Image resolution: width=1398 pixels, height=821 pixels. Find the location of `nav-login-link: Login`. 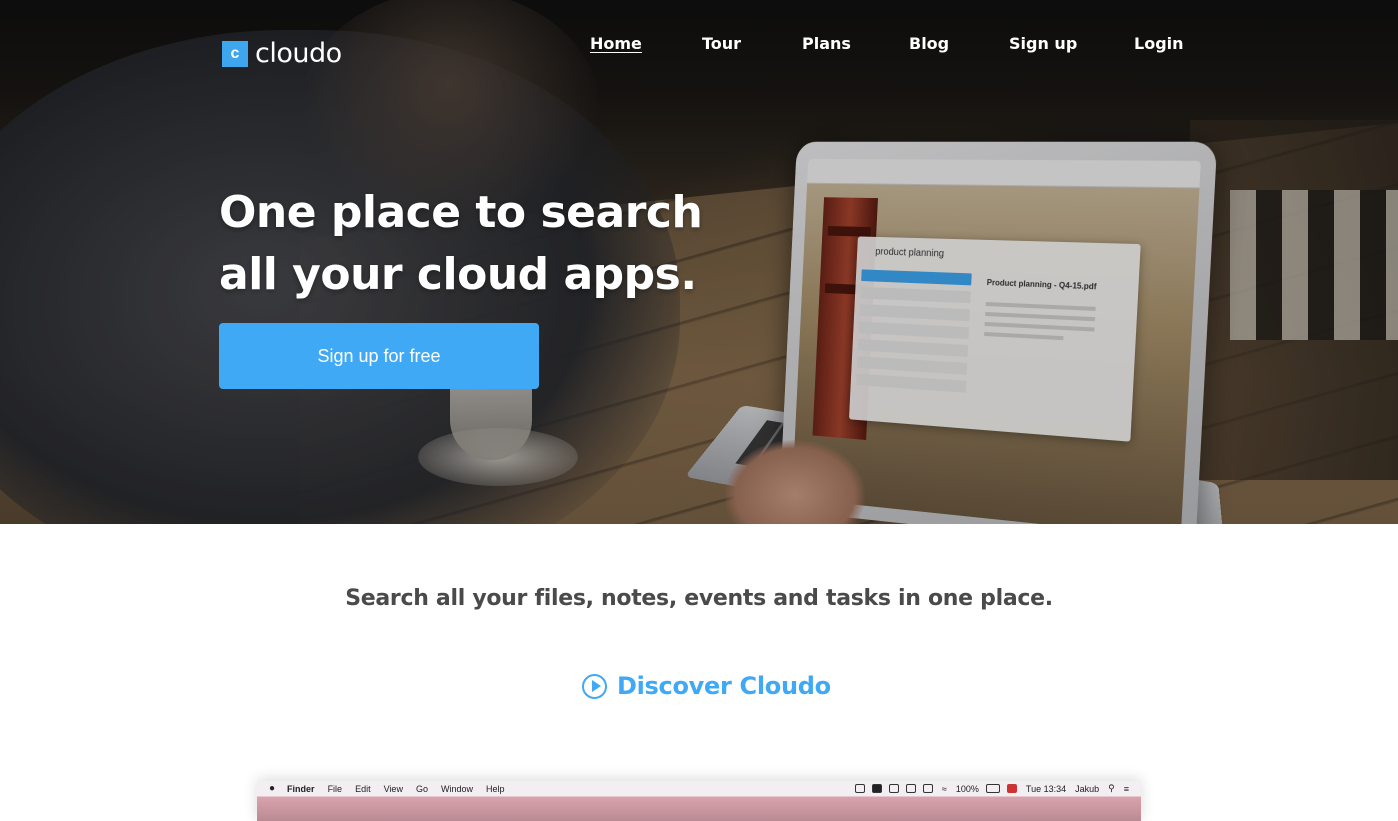

nav-login-link: Login is located at coordinates (1159, 43).